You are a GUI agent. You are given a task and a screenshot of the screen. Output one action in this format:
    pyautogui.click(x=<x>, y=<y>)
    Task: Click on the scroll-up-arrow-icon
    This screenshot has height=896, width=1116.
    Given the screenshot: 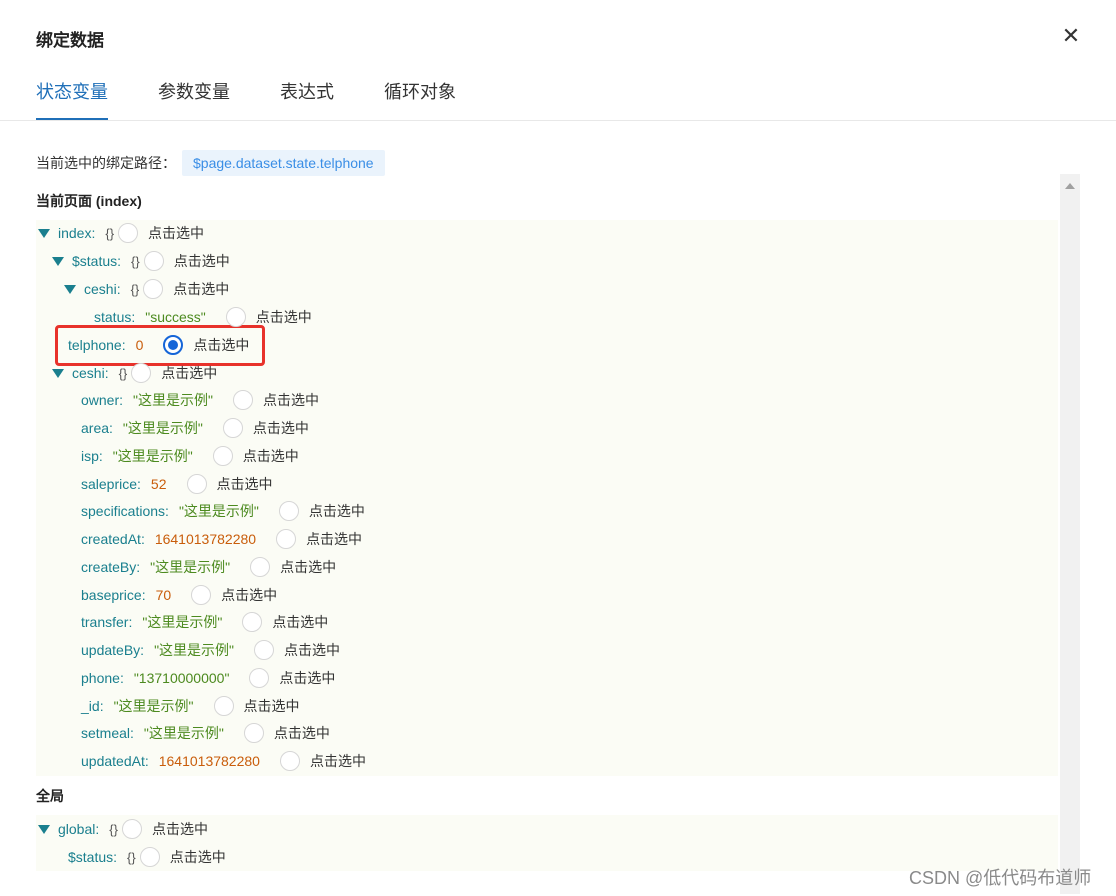 What is the action you would take?
    pyautogui.click(x=1070, y=186)
    